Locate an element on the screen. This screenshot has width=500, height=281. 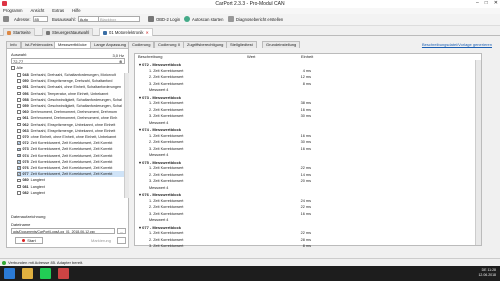
start-icon is located at coordinates (9, 273).